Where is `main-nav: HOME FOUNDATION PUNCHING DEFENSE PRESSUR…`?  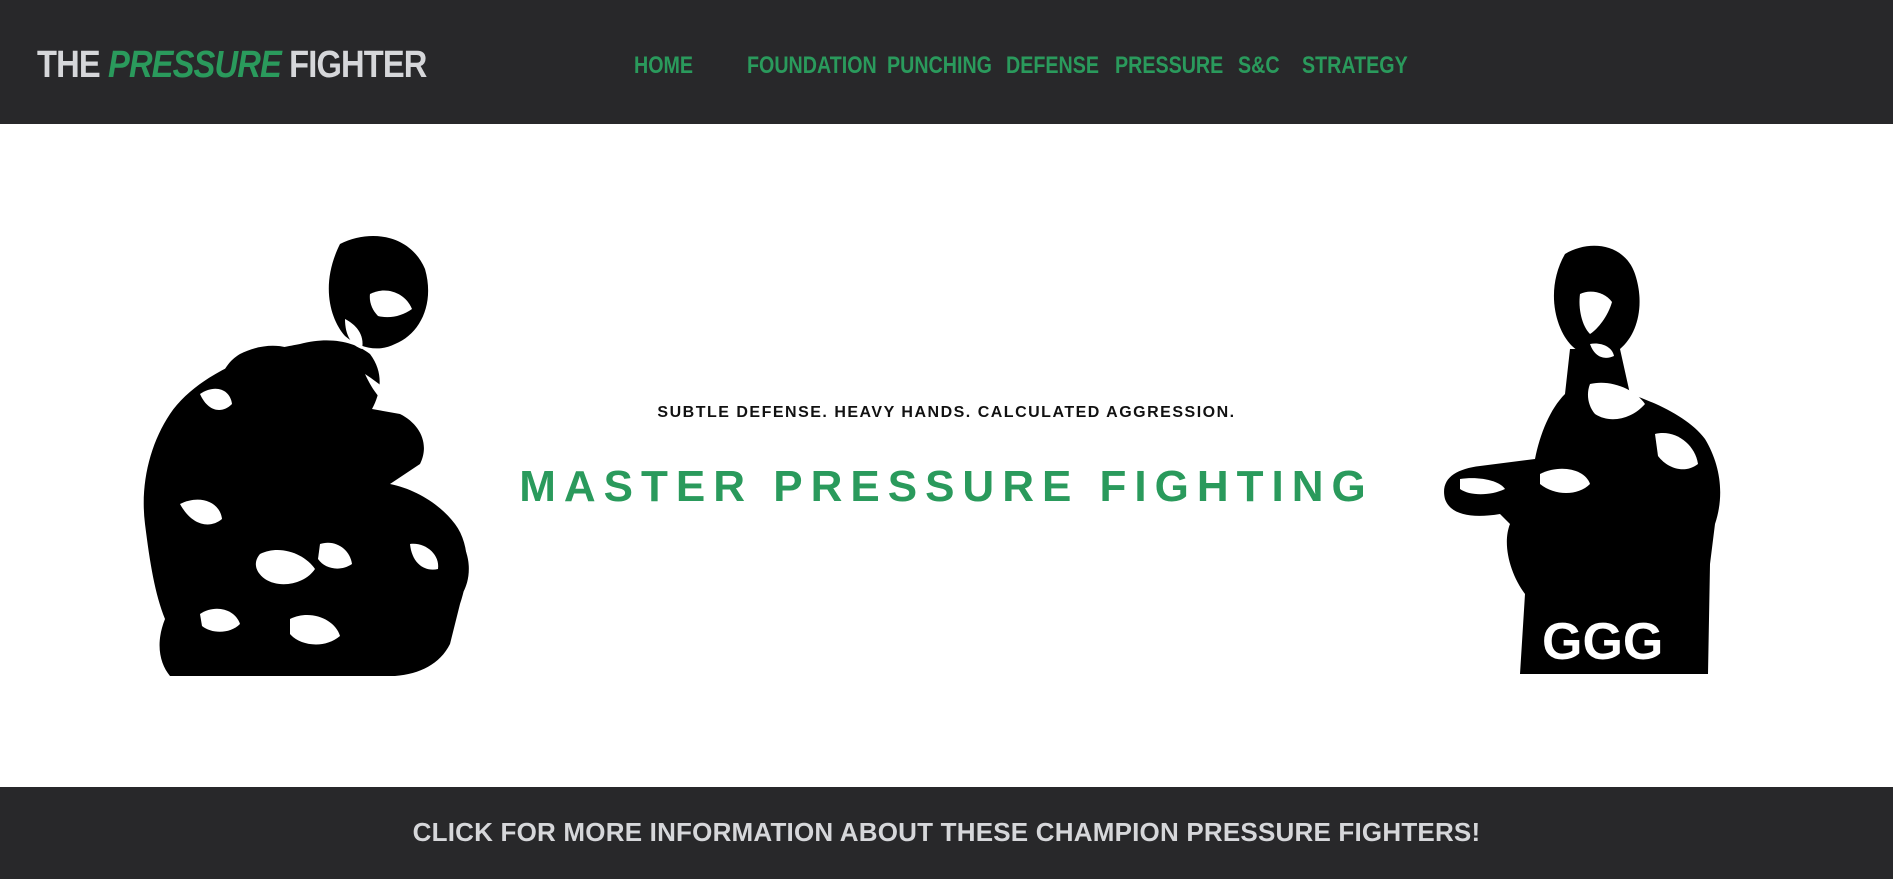 main-nav: HOME FOUNDATION PUNCHING DEFENSE PRESSUR… is located at coordinates (1023, 66).